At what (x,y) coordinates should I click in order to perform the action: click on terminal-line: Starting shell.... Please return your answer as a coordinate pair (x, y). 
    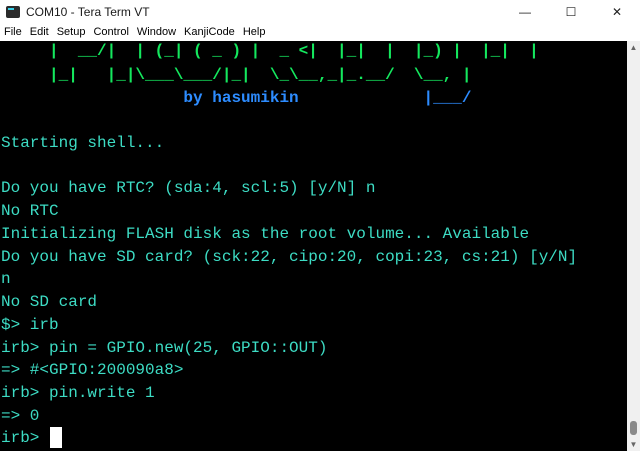
    Looking at the image, I should click on (83, 143).